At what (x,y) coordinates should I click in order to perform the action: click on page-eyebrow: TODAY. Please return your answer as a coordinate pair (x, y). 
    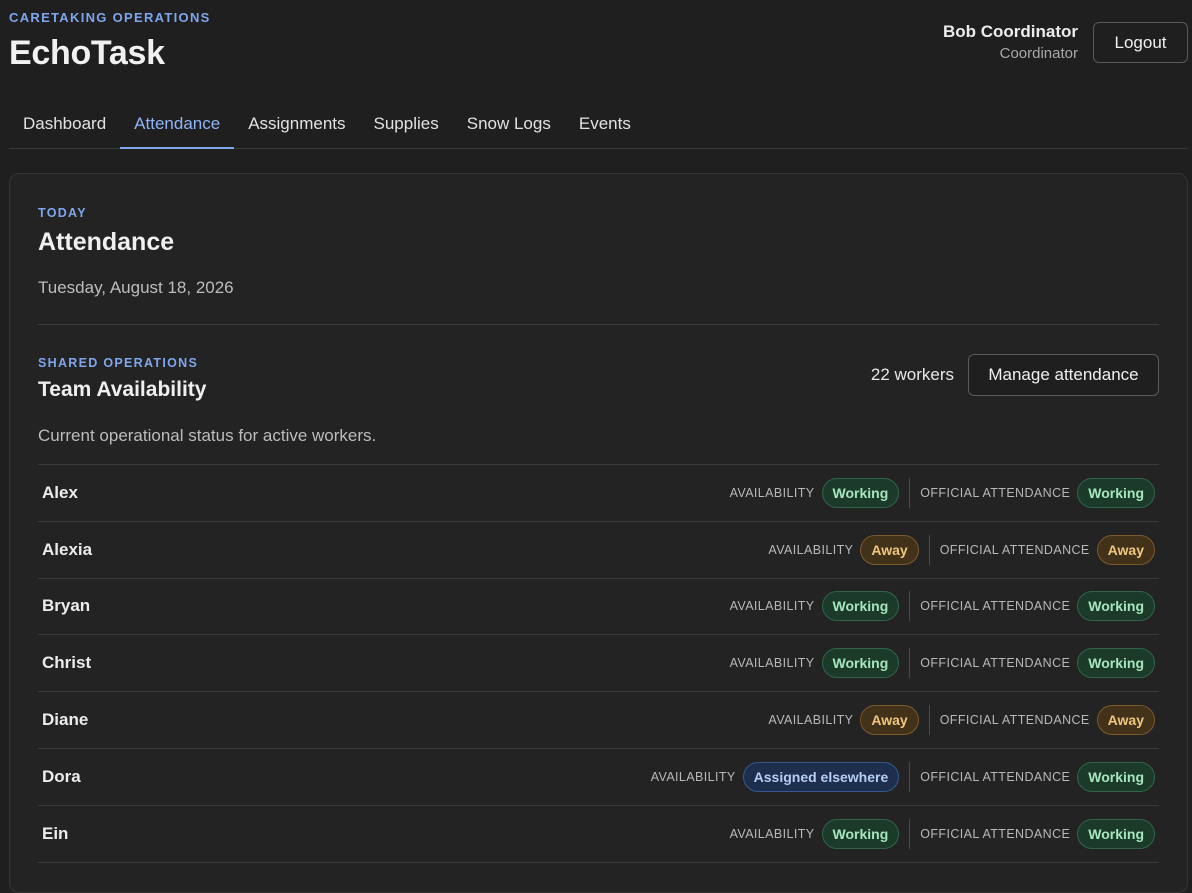
    Looking at the image, I should click on (62, 213).